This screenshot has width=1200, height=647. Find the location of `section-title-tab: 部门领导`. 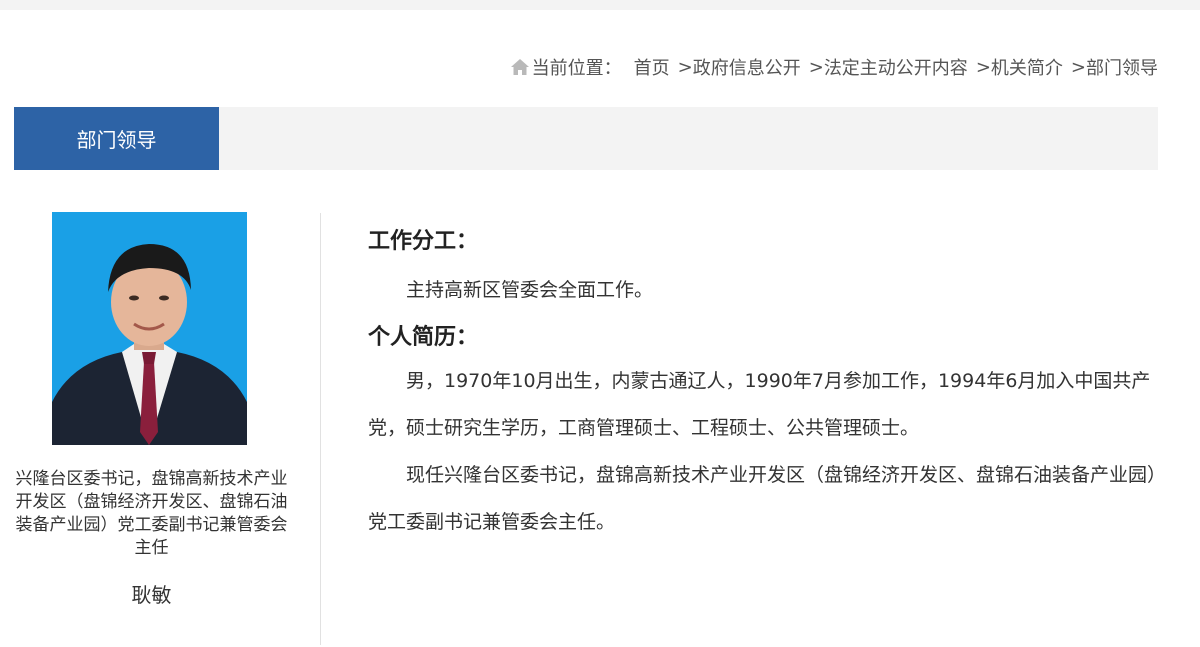

section-title-tab: 部门领导 is located at coordinates (116, 138).